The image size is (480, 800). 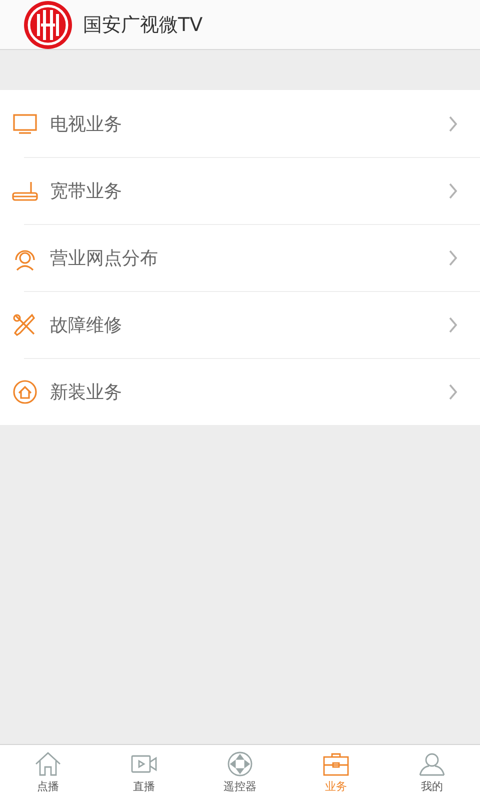 What do you see at coordinates (104, 258) in the screenshot?
I see `menu-item-label: 营业网点分布` at bounding box center [104, 258].